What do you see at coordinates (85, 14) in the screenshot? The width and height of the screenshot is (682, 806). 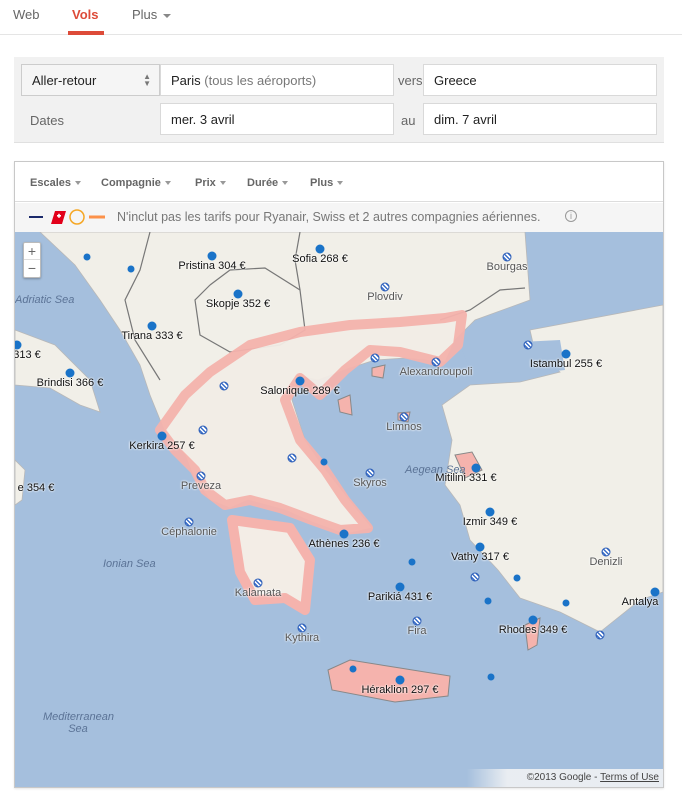 I see `tab-vols: Vols` at bounding box center [85, 14].